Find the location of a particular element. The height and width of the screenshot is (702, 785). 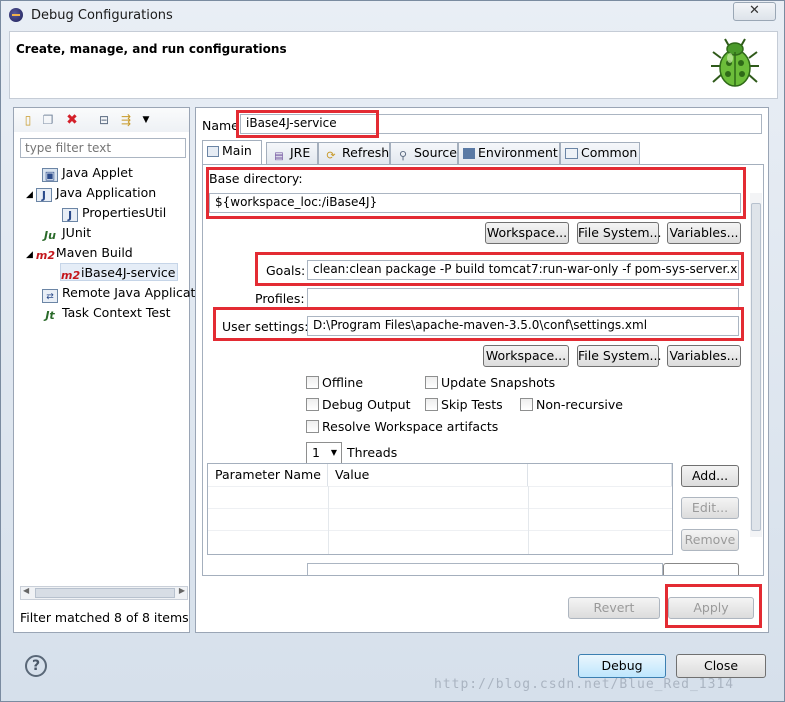

non-recursive-checkbox: Non-recursive is located at coordinates (571, 404).